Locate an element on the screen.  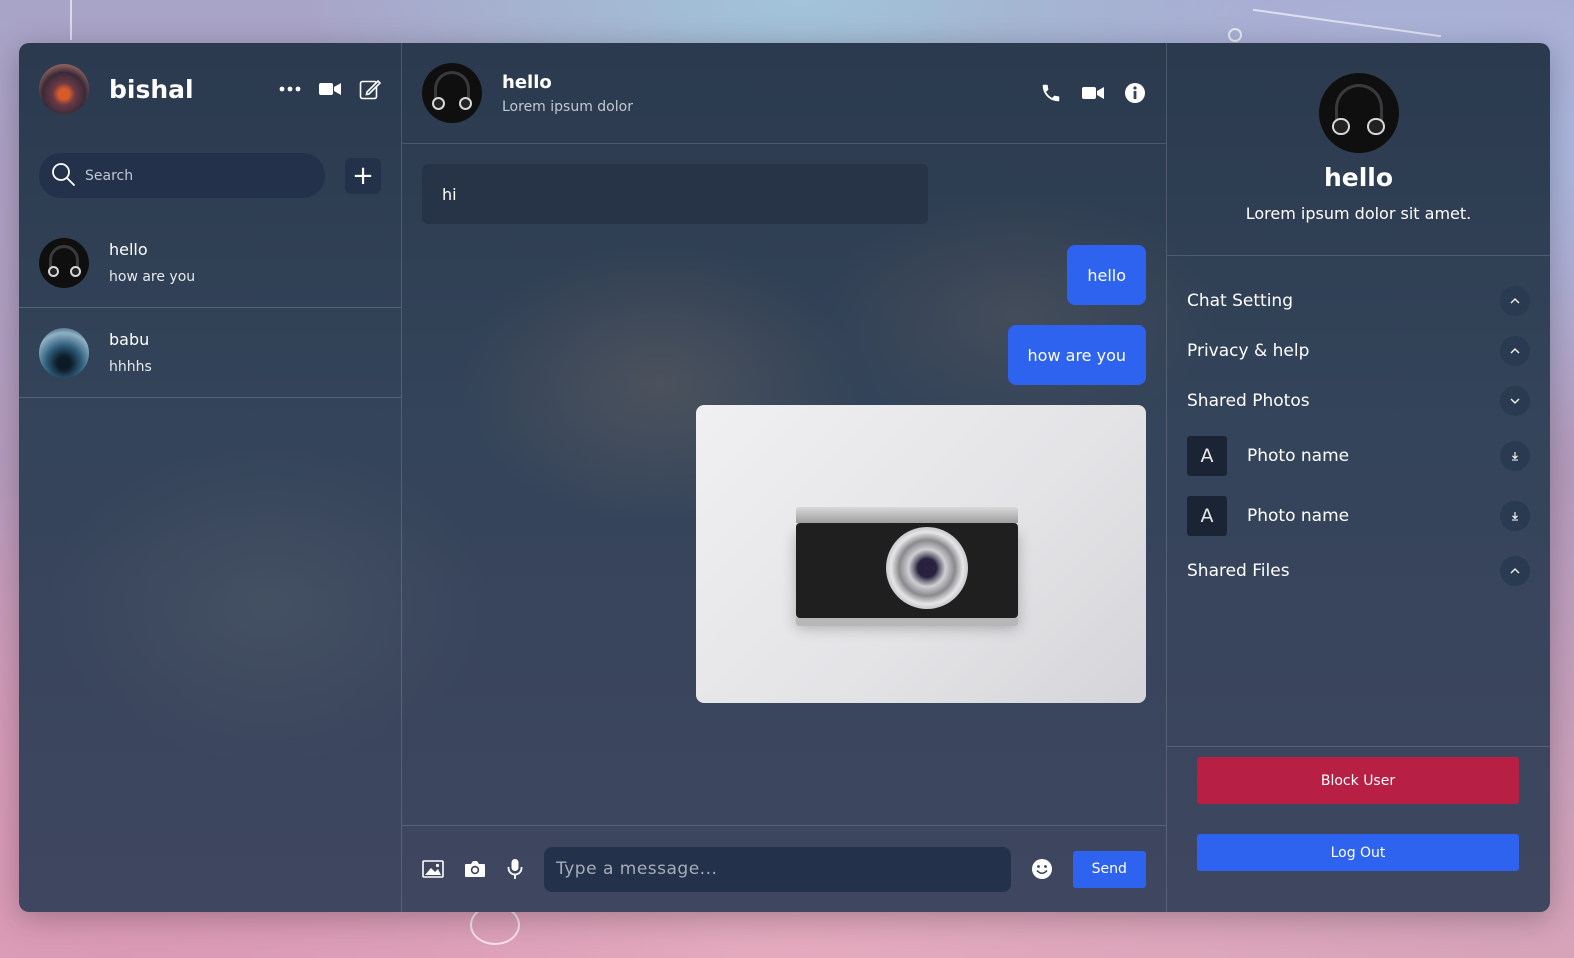
section-label: Shared Files is located at coordinates (1238, 571).